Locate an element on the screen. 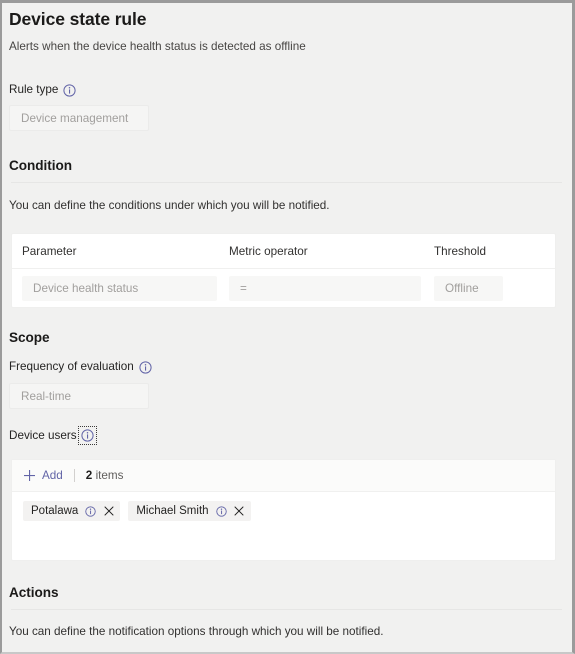  add-user-button: Add is located at coordinates (43, 475).